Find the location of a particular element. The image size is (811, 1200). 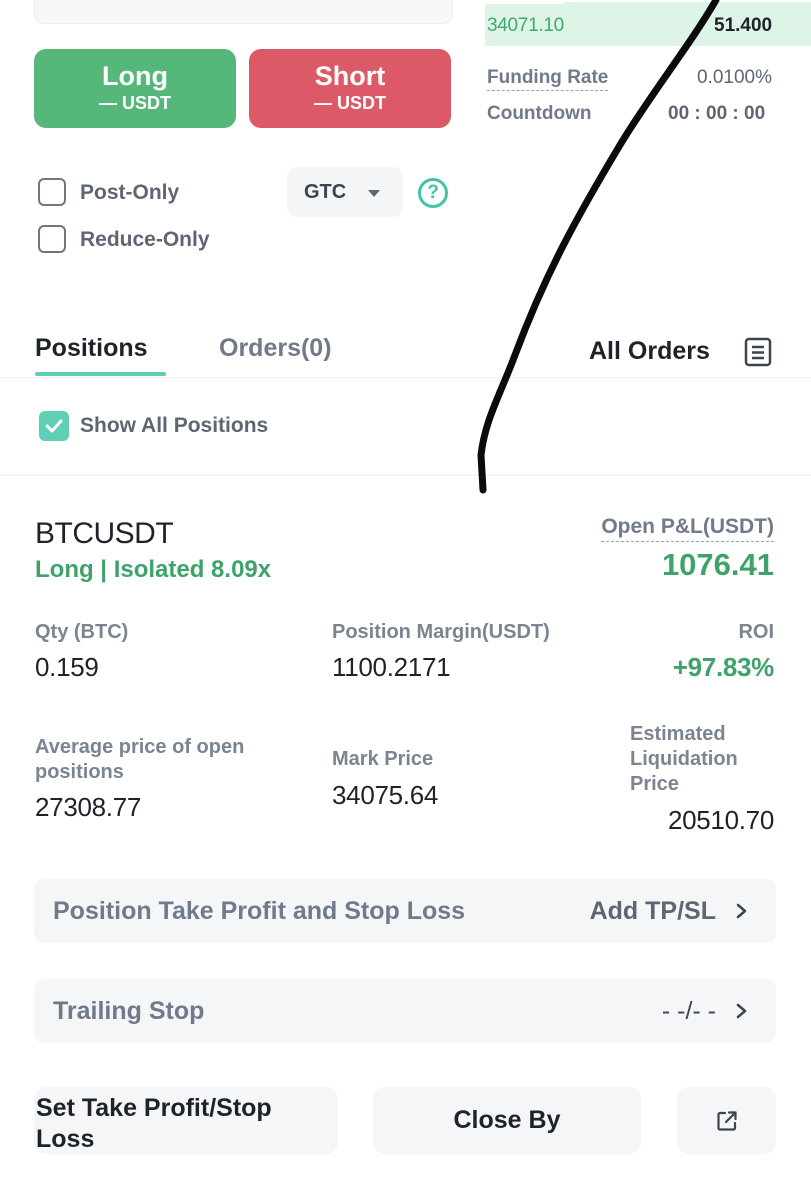

set-tpsl-button: Set Take Profit/Stop Loss is located at coordinates (186, 1120).